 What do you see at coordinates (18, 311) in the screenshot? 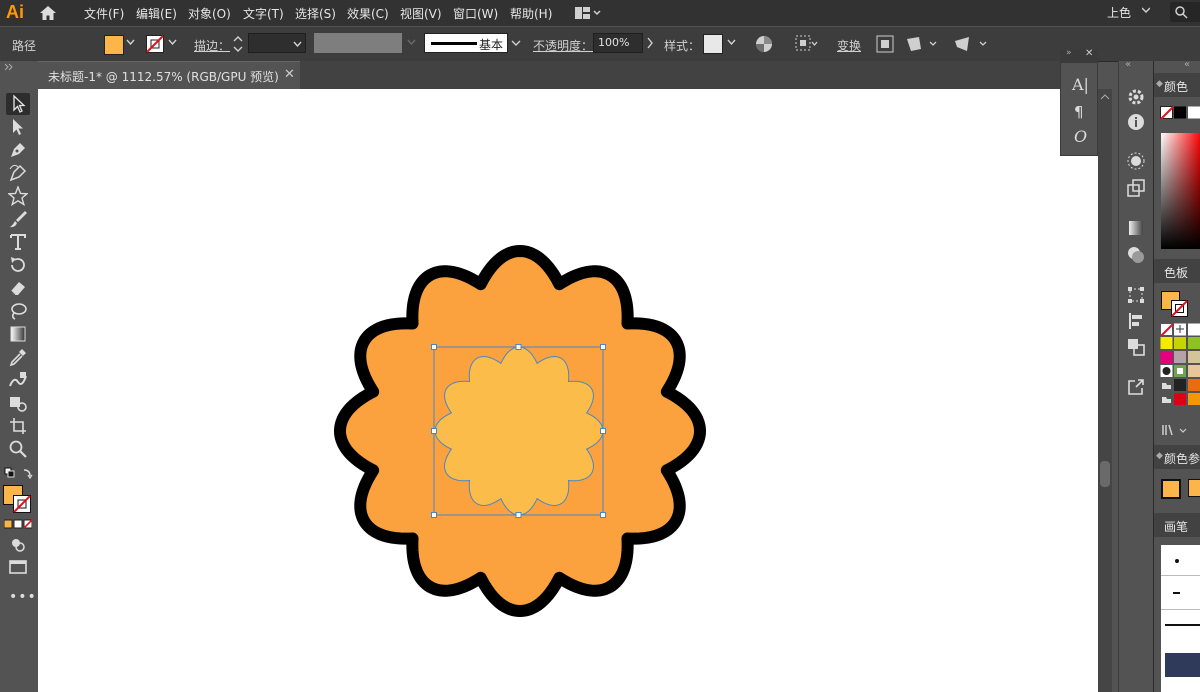
I see `lasso-tool` at bounding box center [18, 311].